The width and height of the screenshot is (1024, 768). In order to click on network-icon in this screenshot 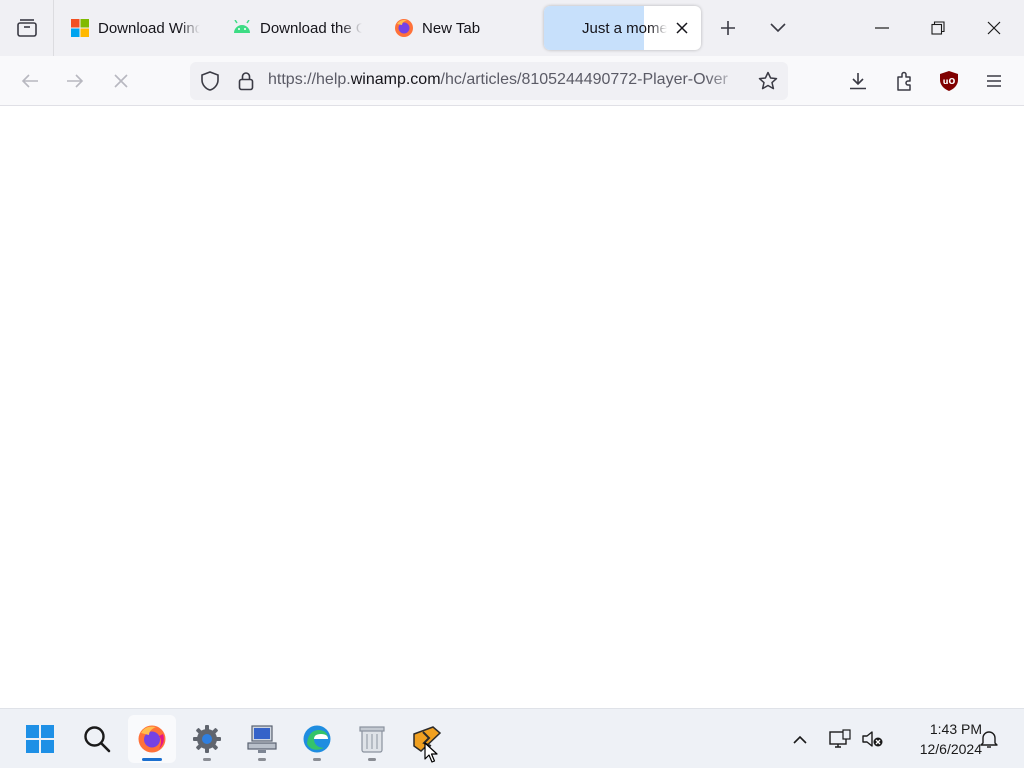, I will do `click(840, 738)`.